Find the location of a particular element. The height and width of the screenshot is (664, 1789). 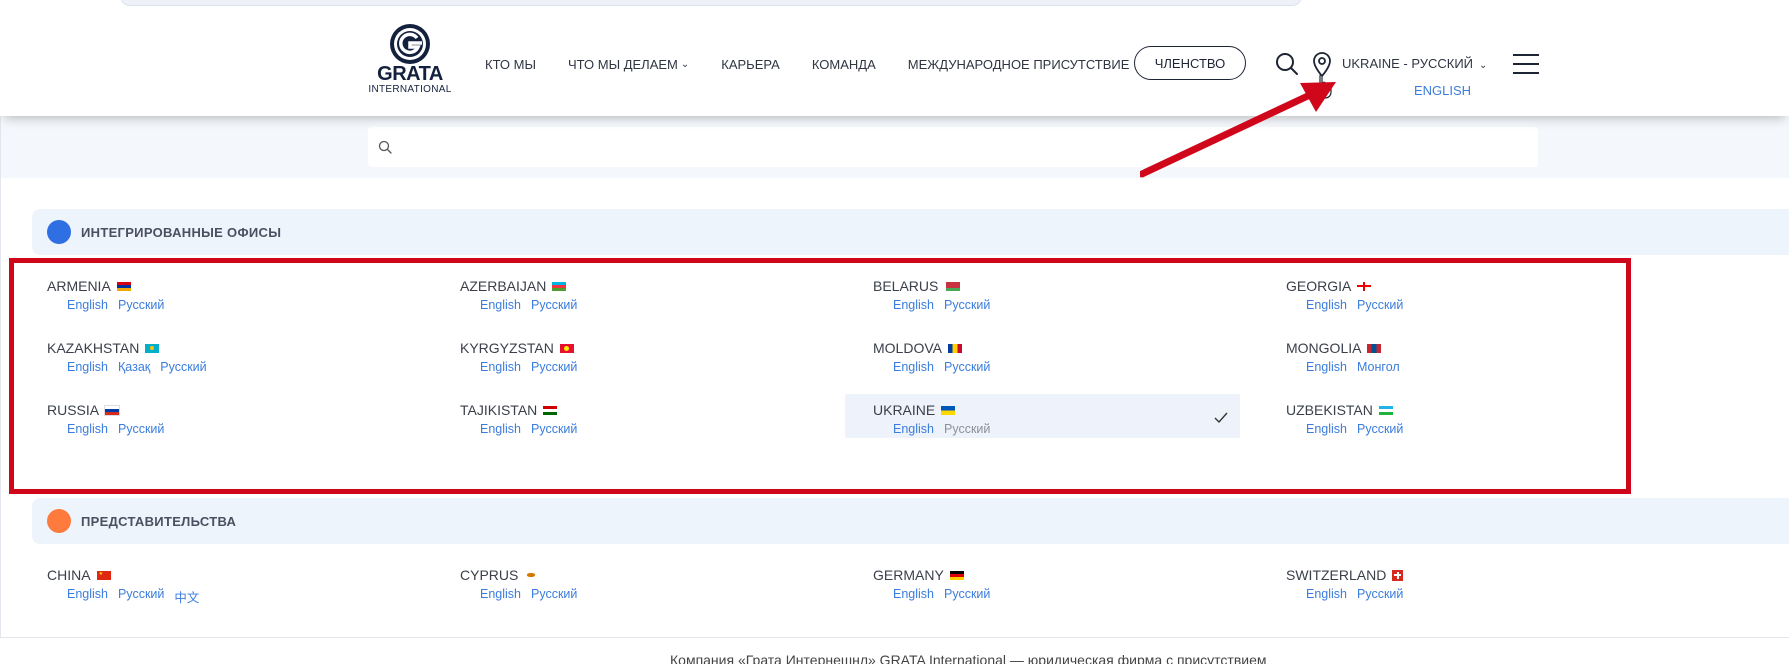

nav-item-career: КАРЬЕРА is located at coordinates (750, 64).